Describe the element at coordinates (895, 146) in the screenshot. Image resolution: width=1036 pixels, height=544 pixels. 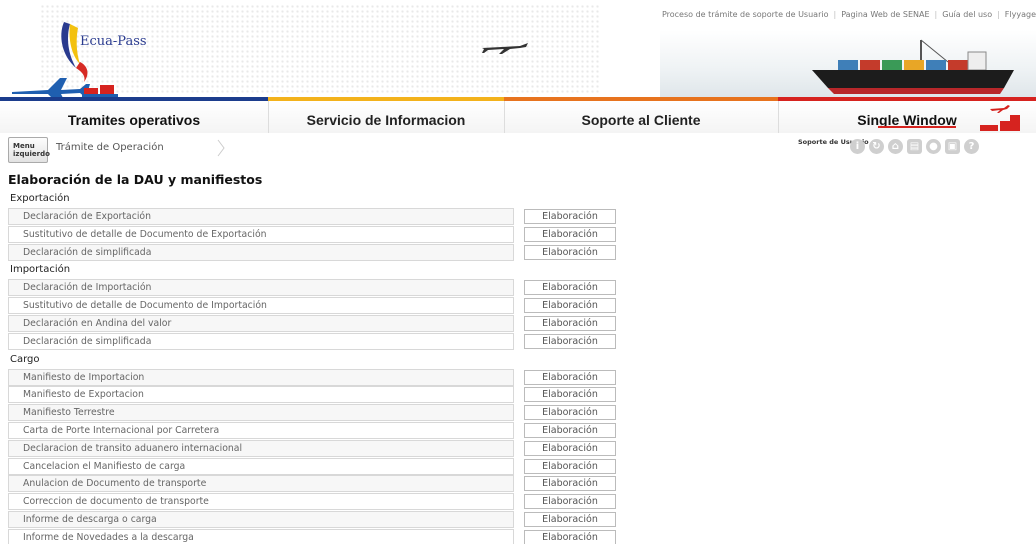
I see `home-icon: ⌂` at that location.